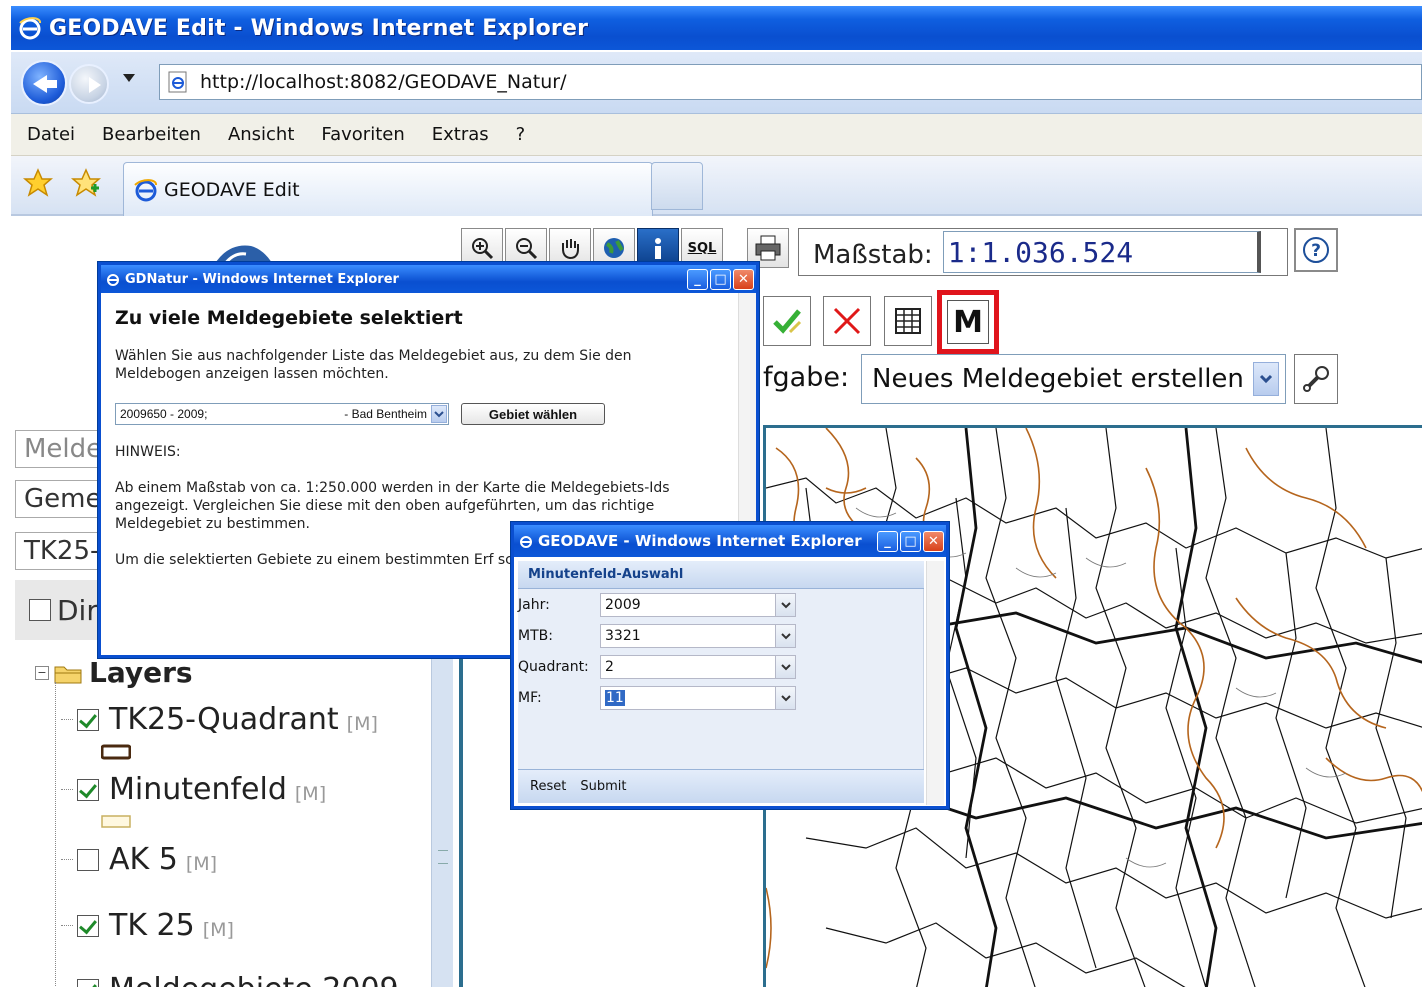 This screenshot has width=1422, height=987. Describe the element at coordinates (908, 321) in the screenshot. I see `table-button` at that location.